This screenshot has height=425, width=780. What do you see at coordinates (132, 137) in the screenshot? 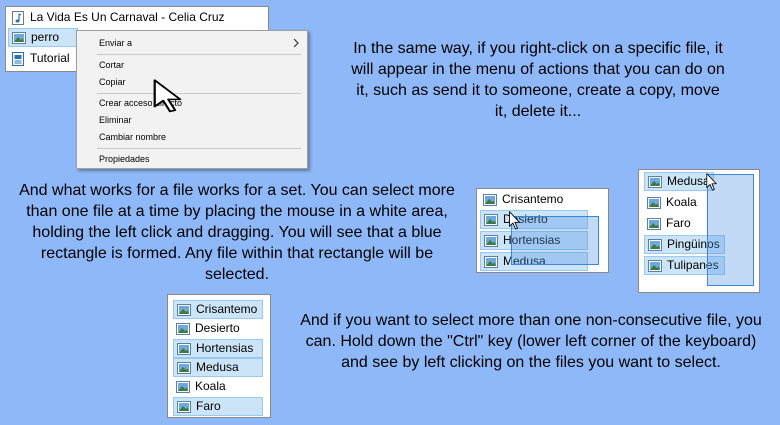
I see `menu-item-rename: Cambiar nombre` at bounding box center [132, 137].